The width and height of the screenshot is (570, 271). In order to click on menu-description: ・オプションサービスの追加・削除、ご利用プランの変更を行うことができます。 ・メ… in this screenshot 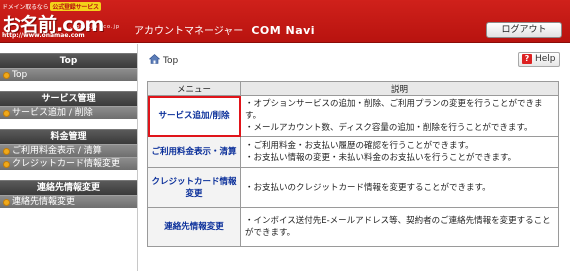, I will do `click(399, 116)`.